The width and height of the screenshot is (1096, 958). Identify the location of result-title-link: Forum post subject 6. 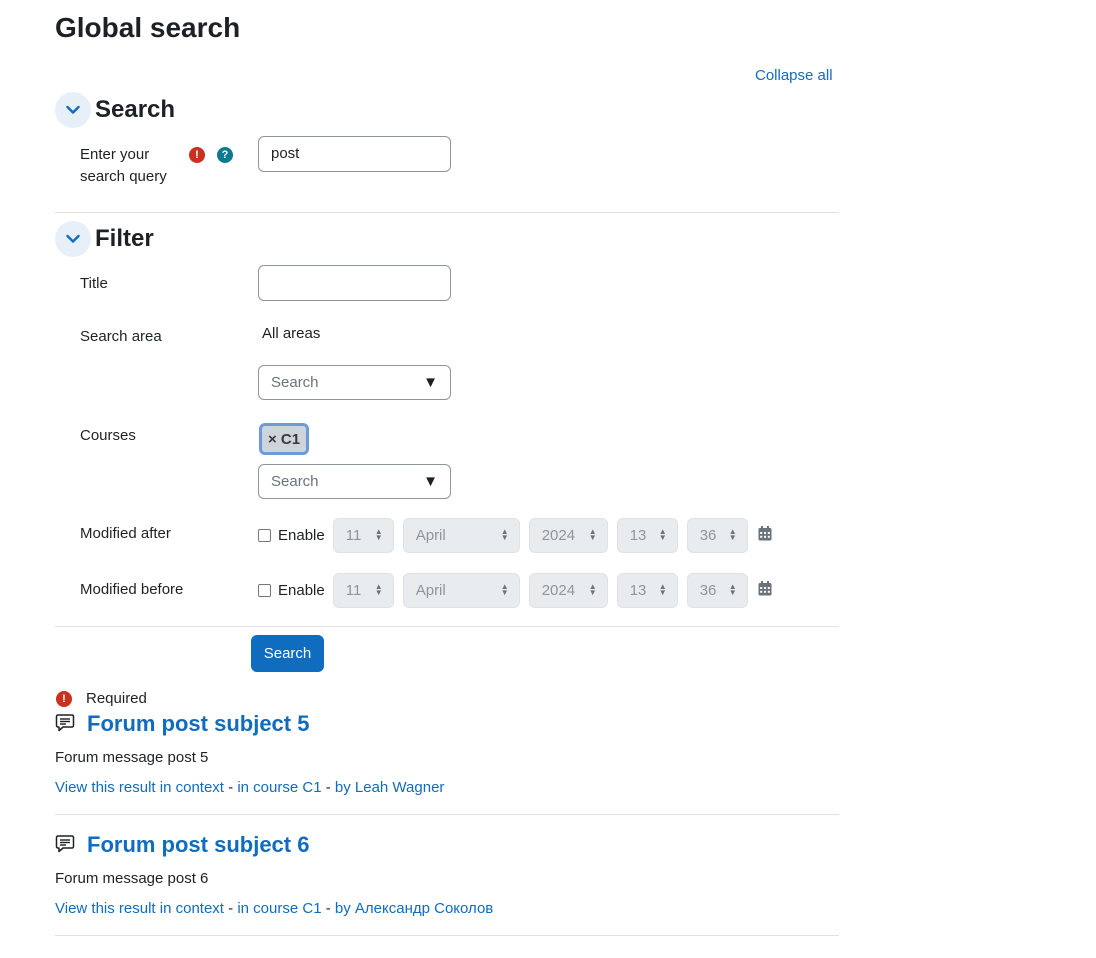
(198, 845).